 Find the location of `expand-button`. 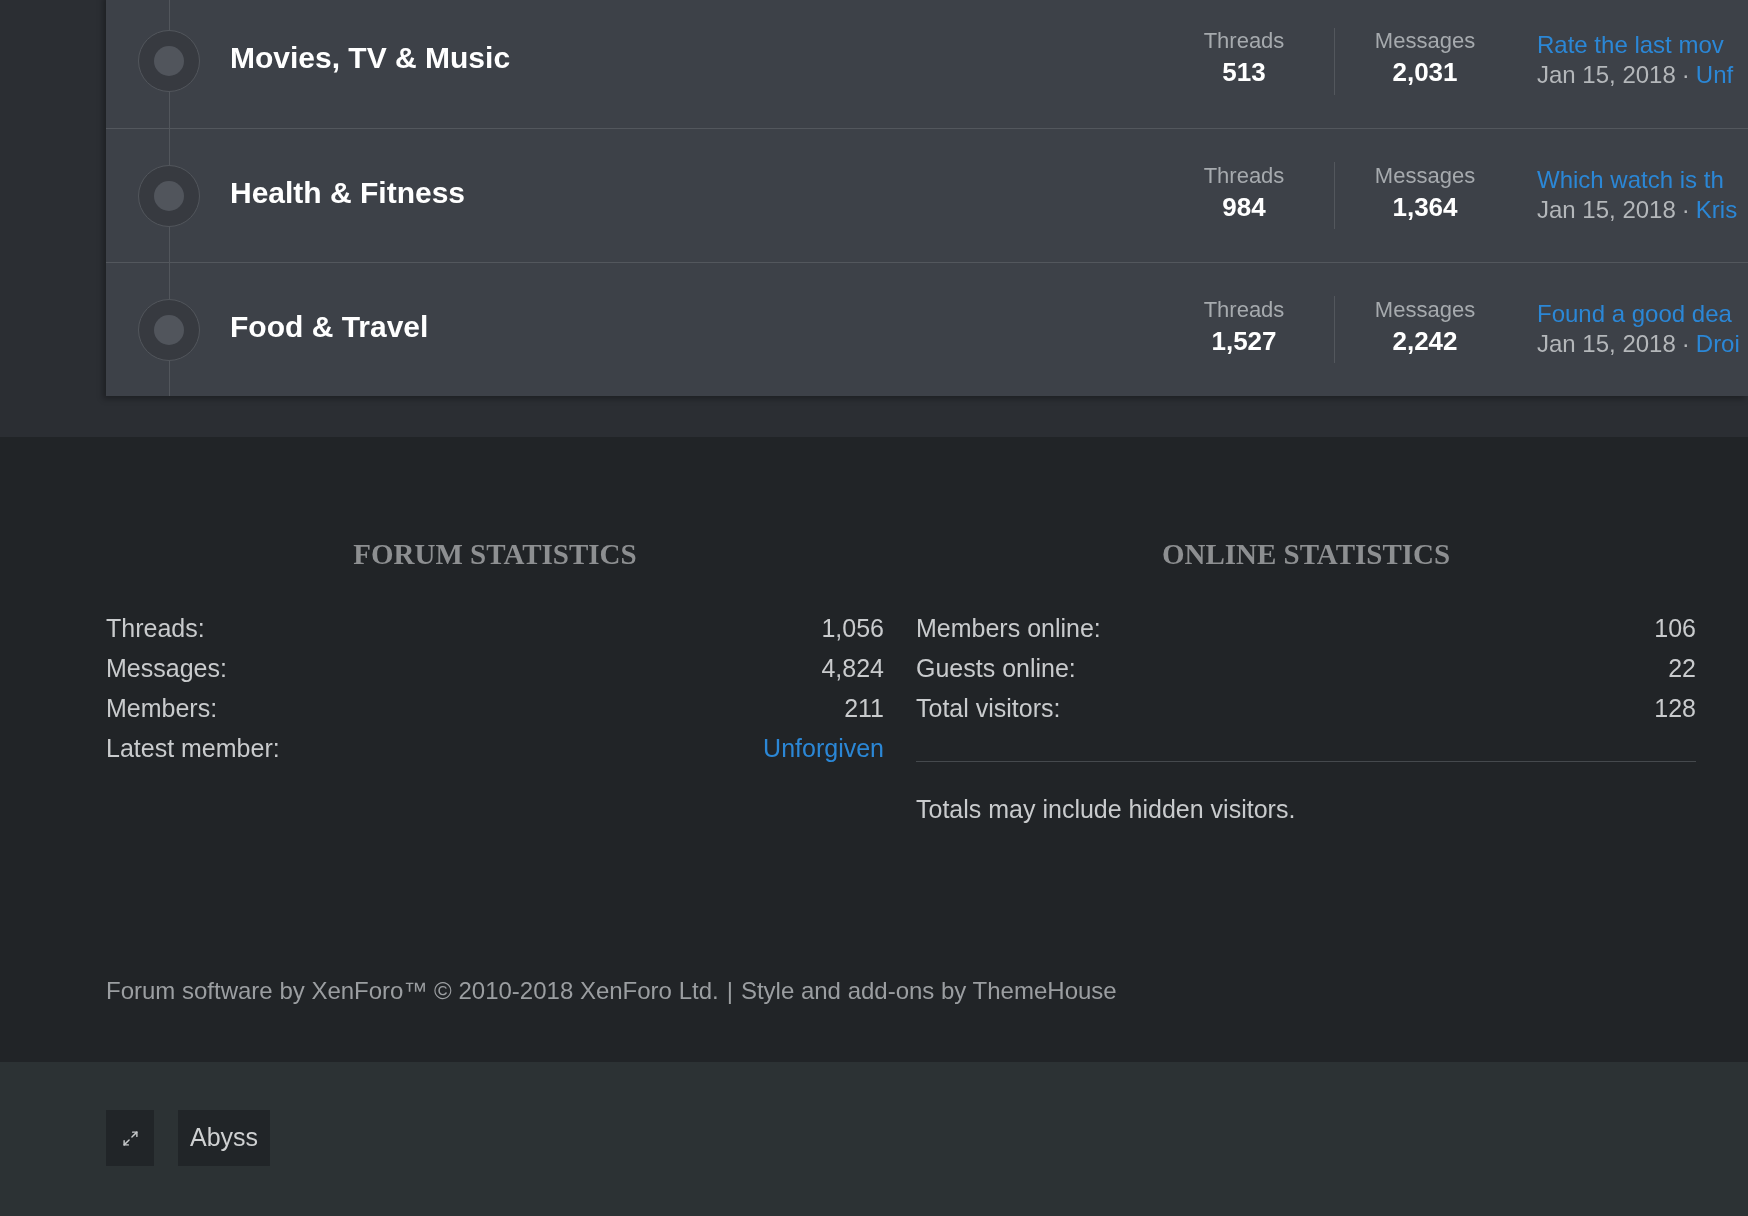

expand-button is located at coordinates (130, 1138).